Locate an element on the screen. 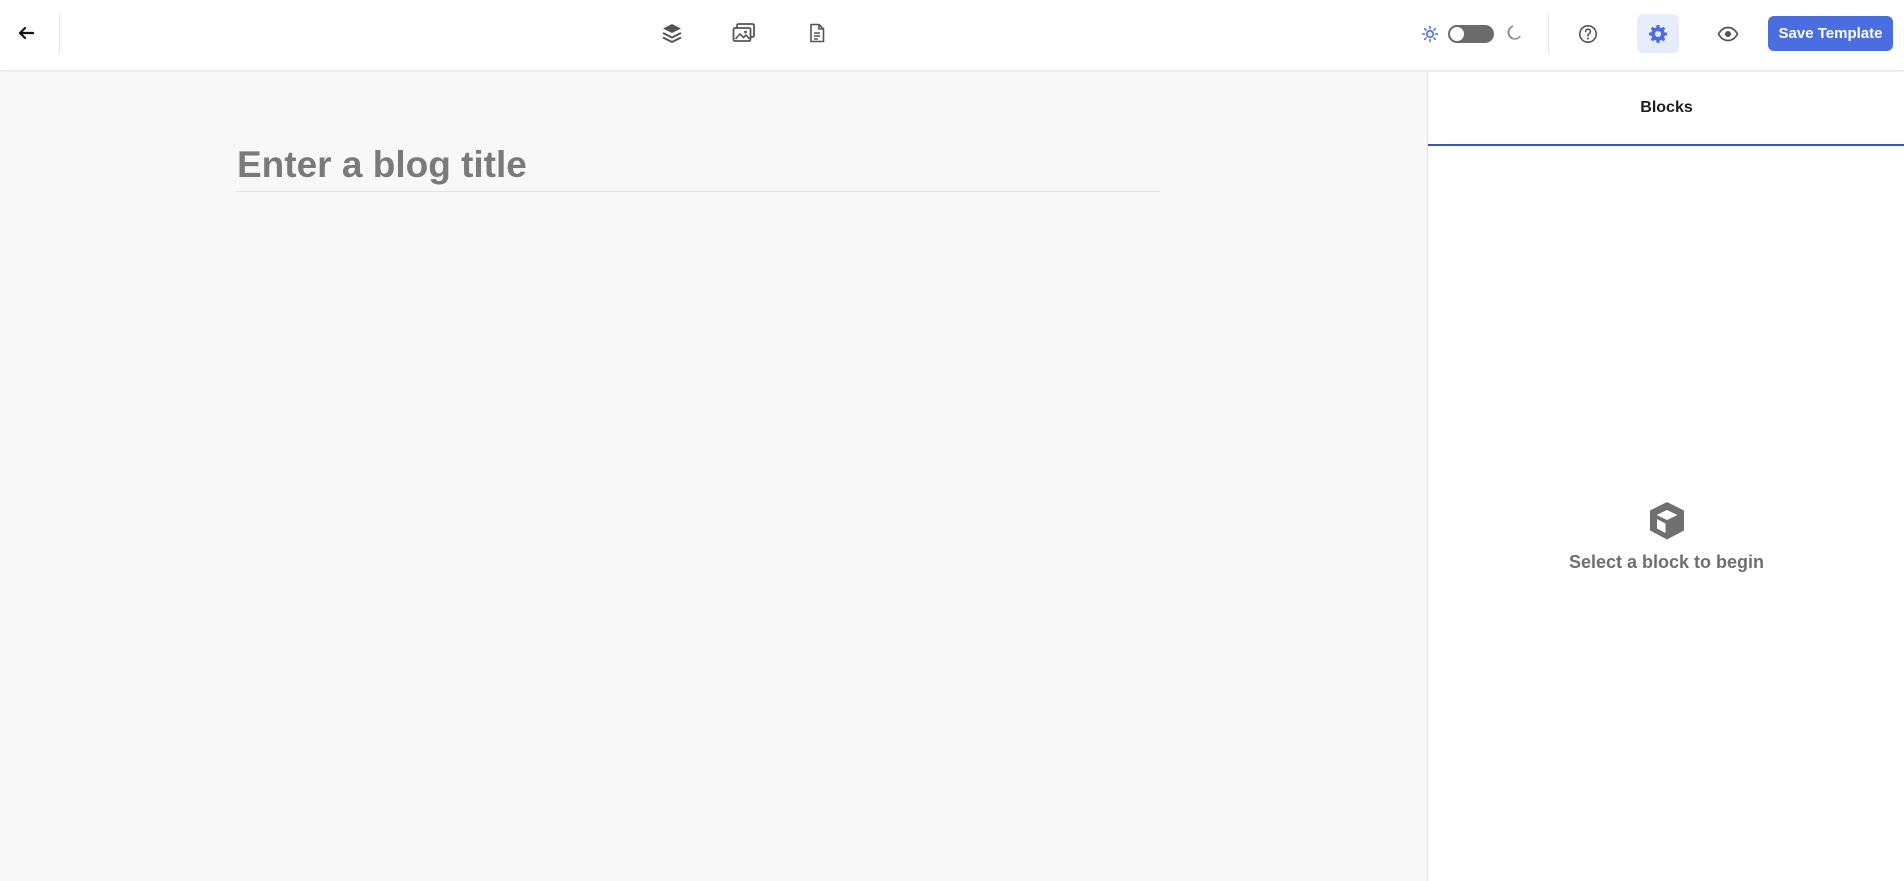 The image size is (1904, 881). toolbar-divider is located at coordinates (1548, 33).